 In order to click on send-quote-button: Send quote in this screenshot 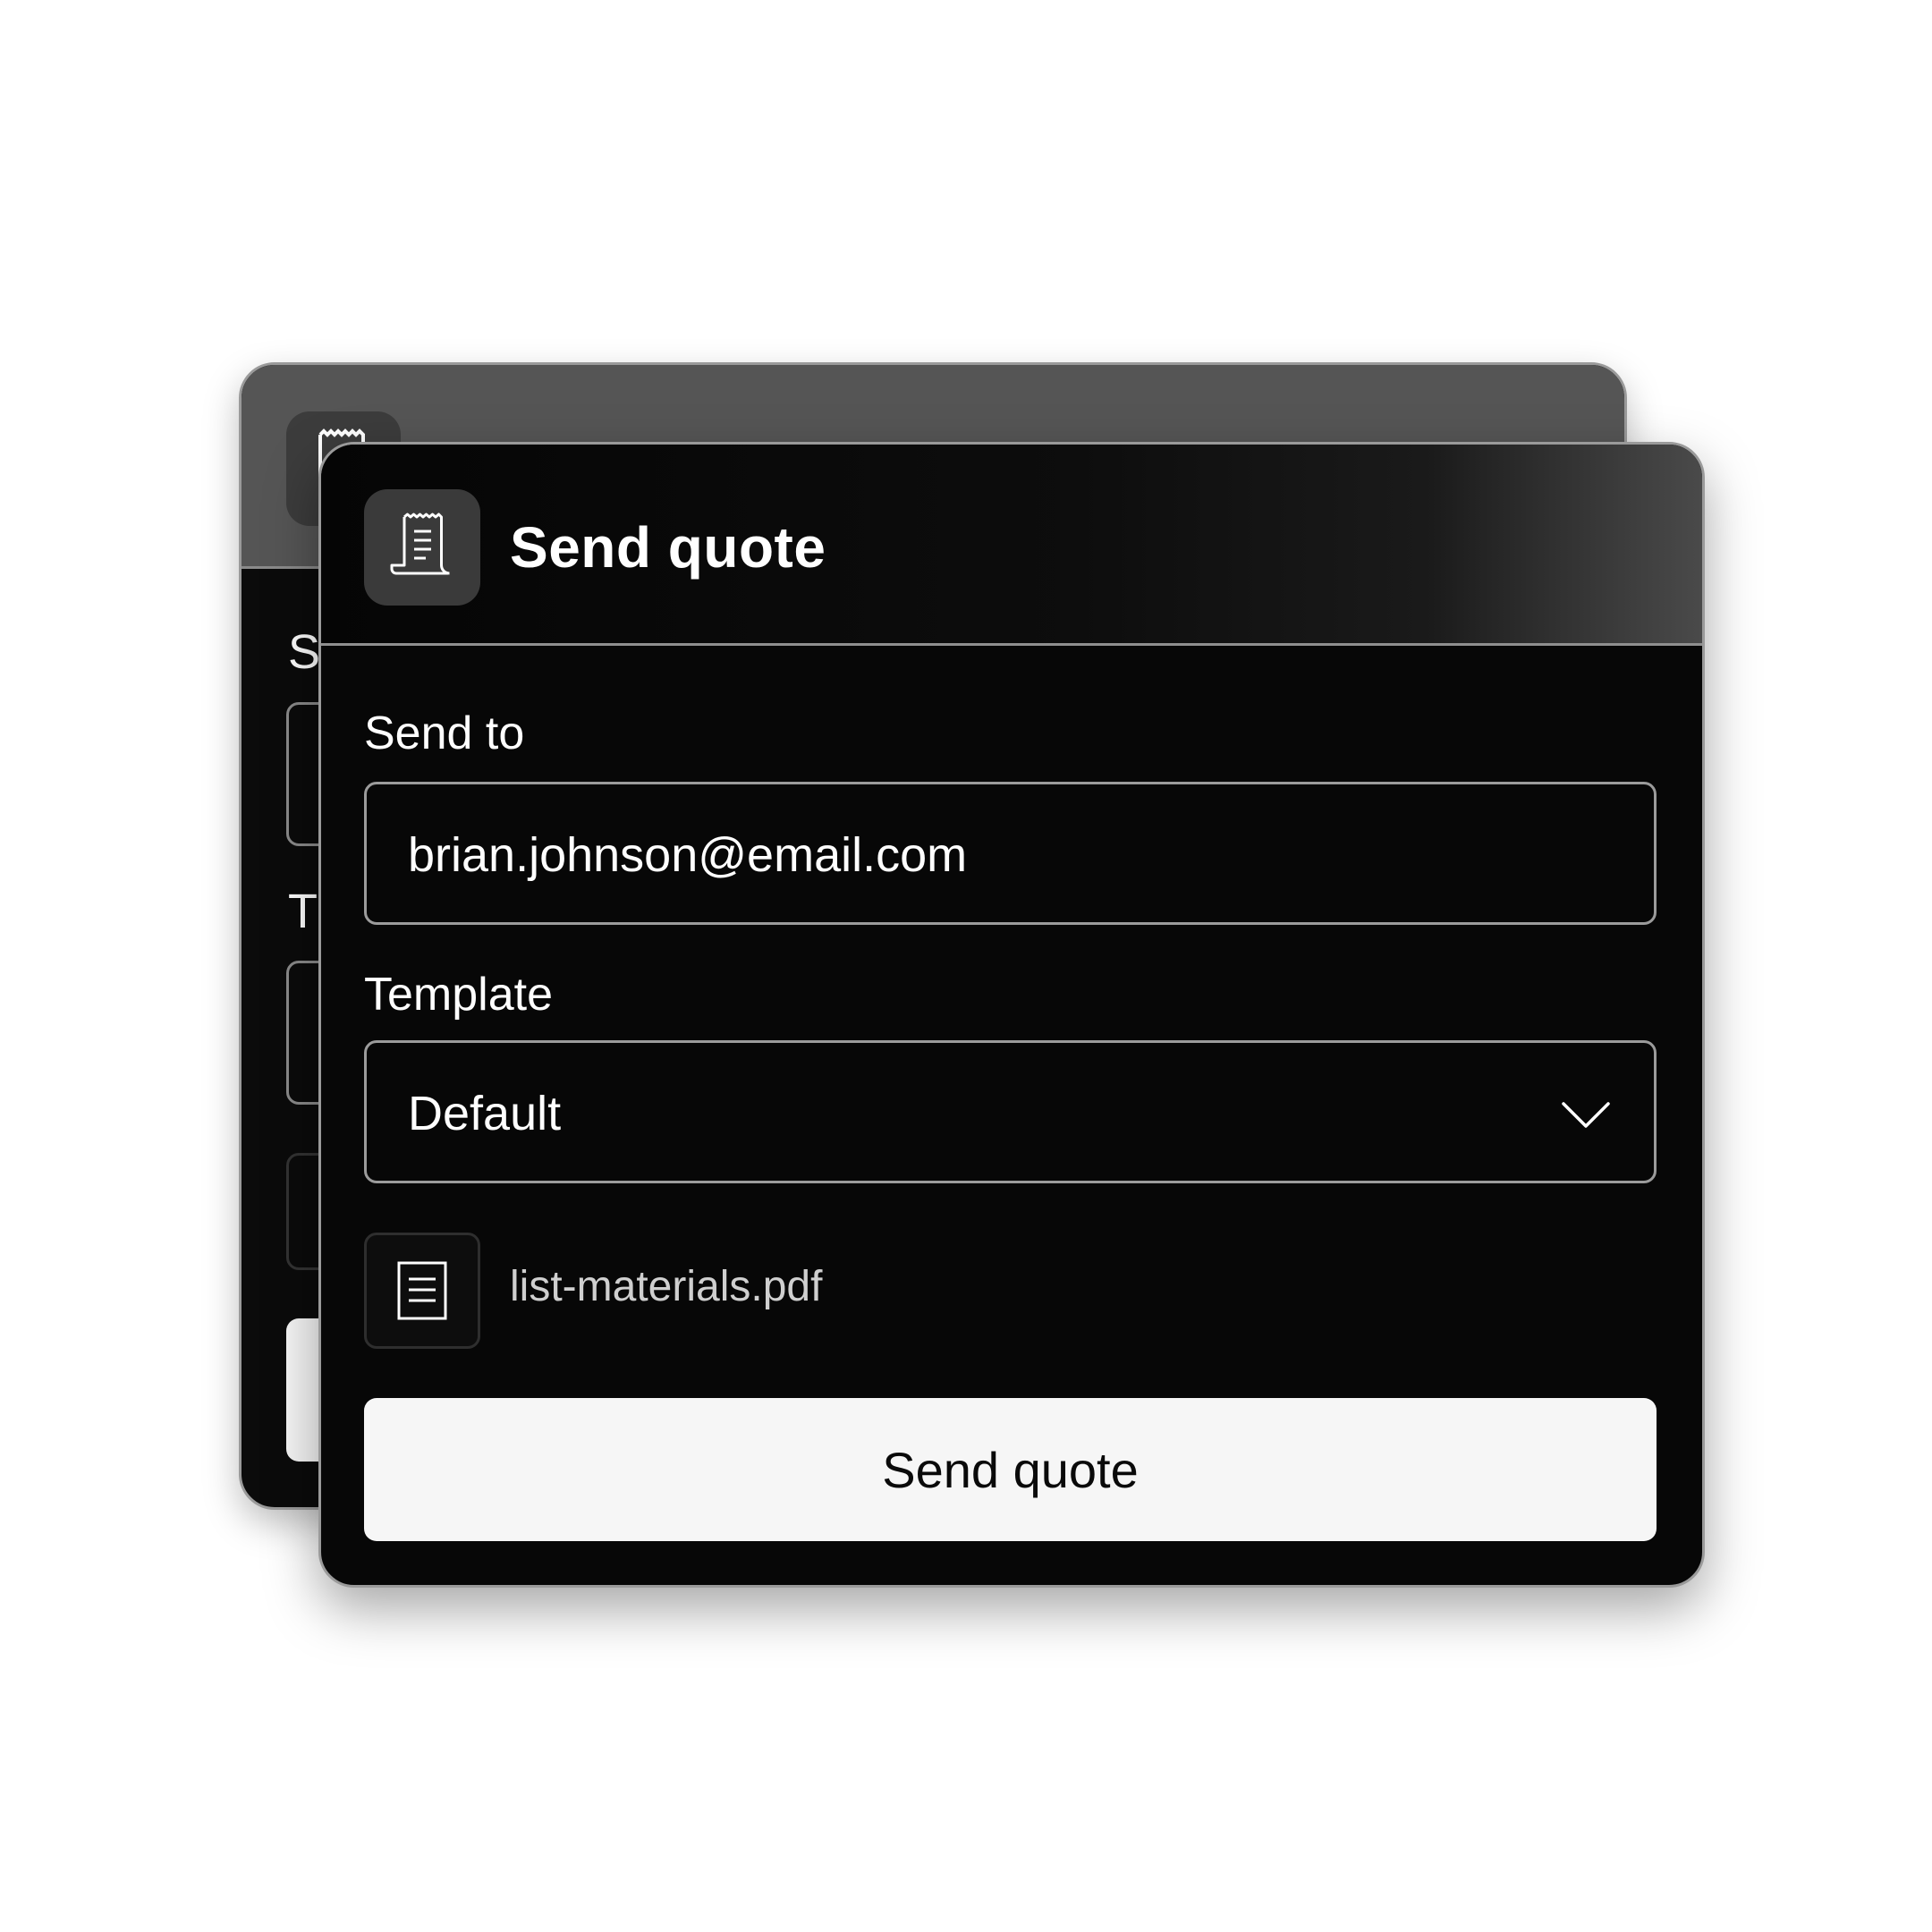, I will do `click(1010, 1469)`.